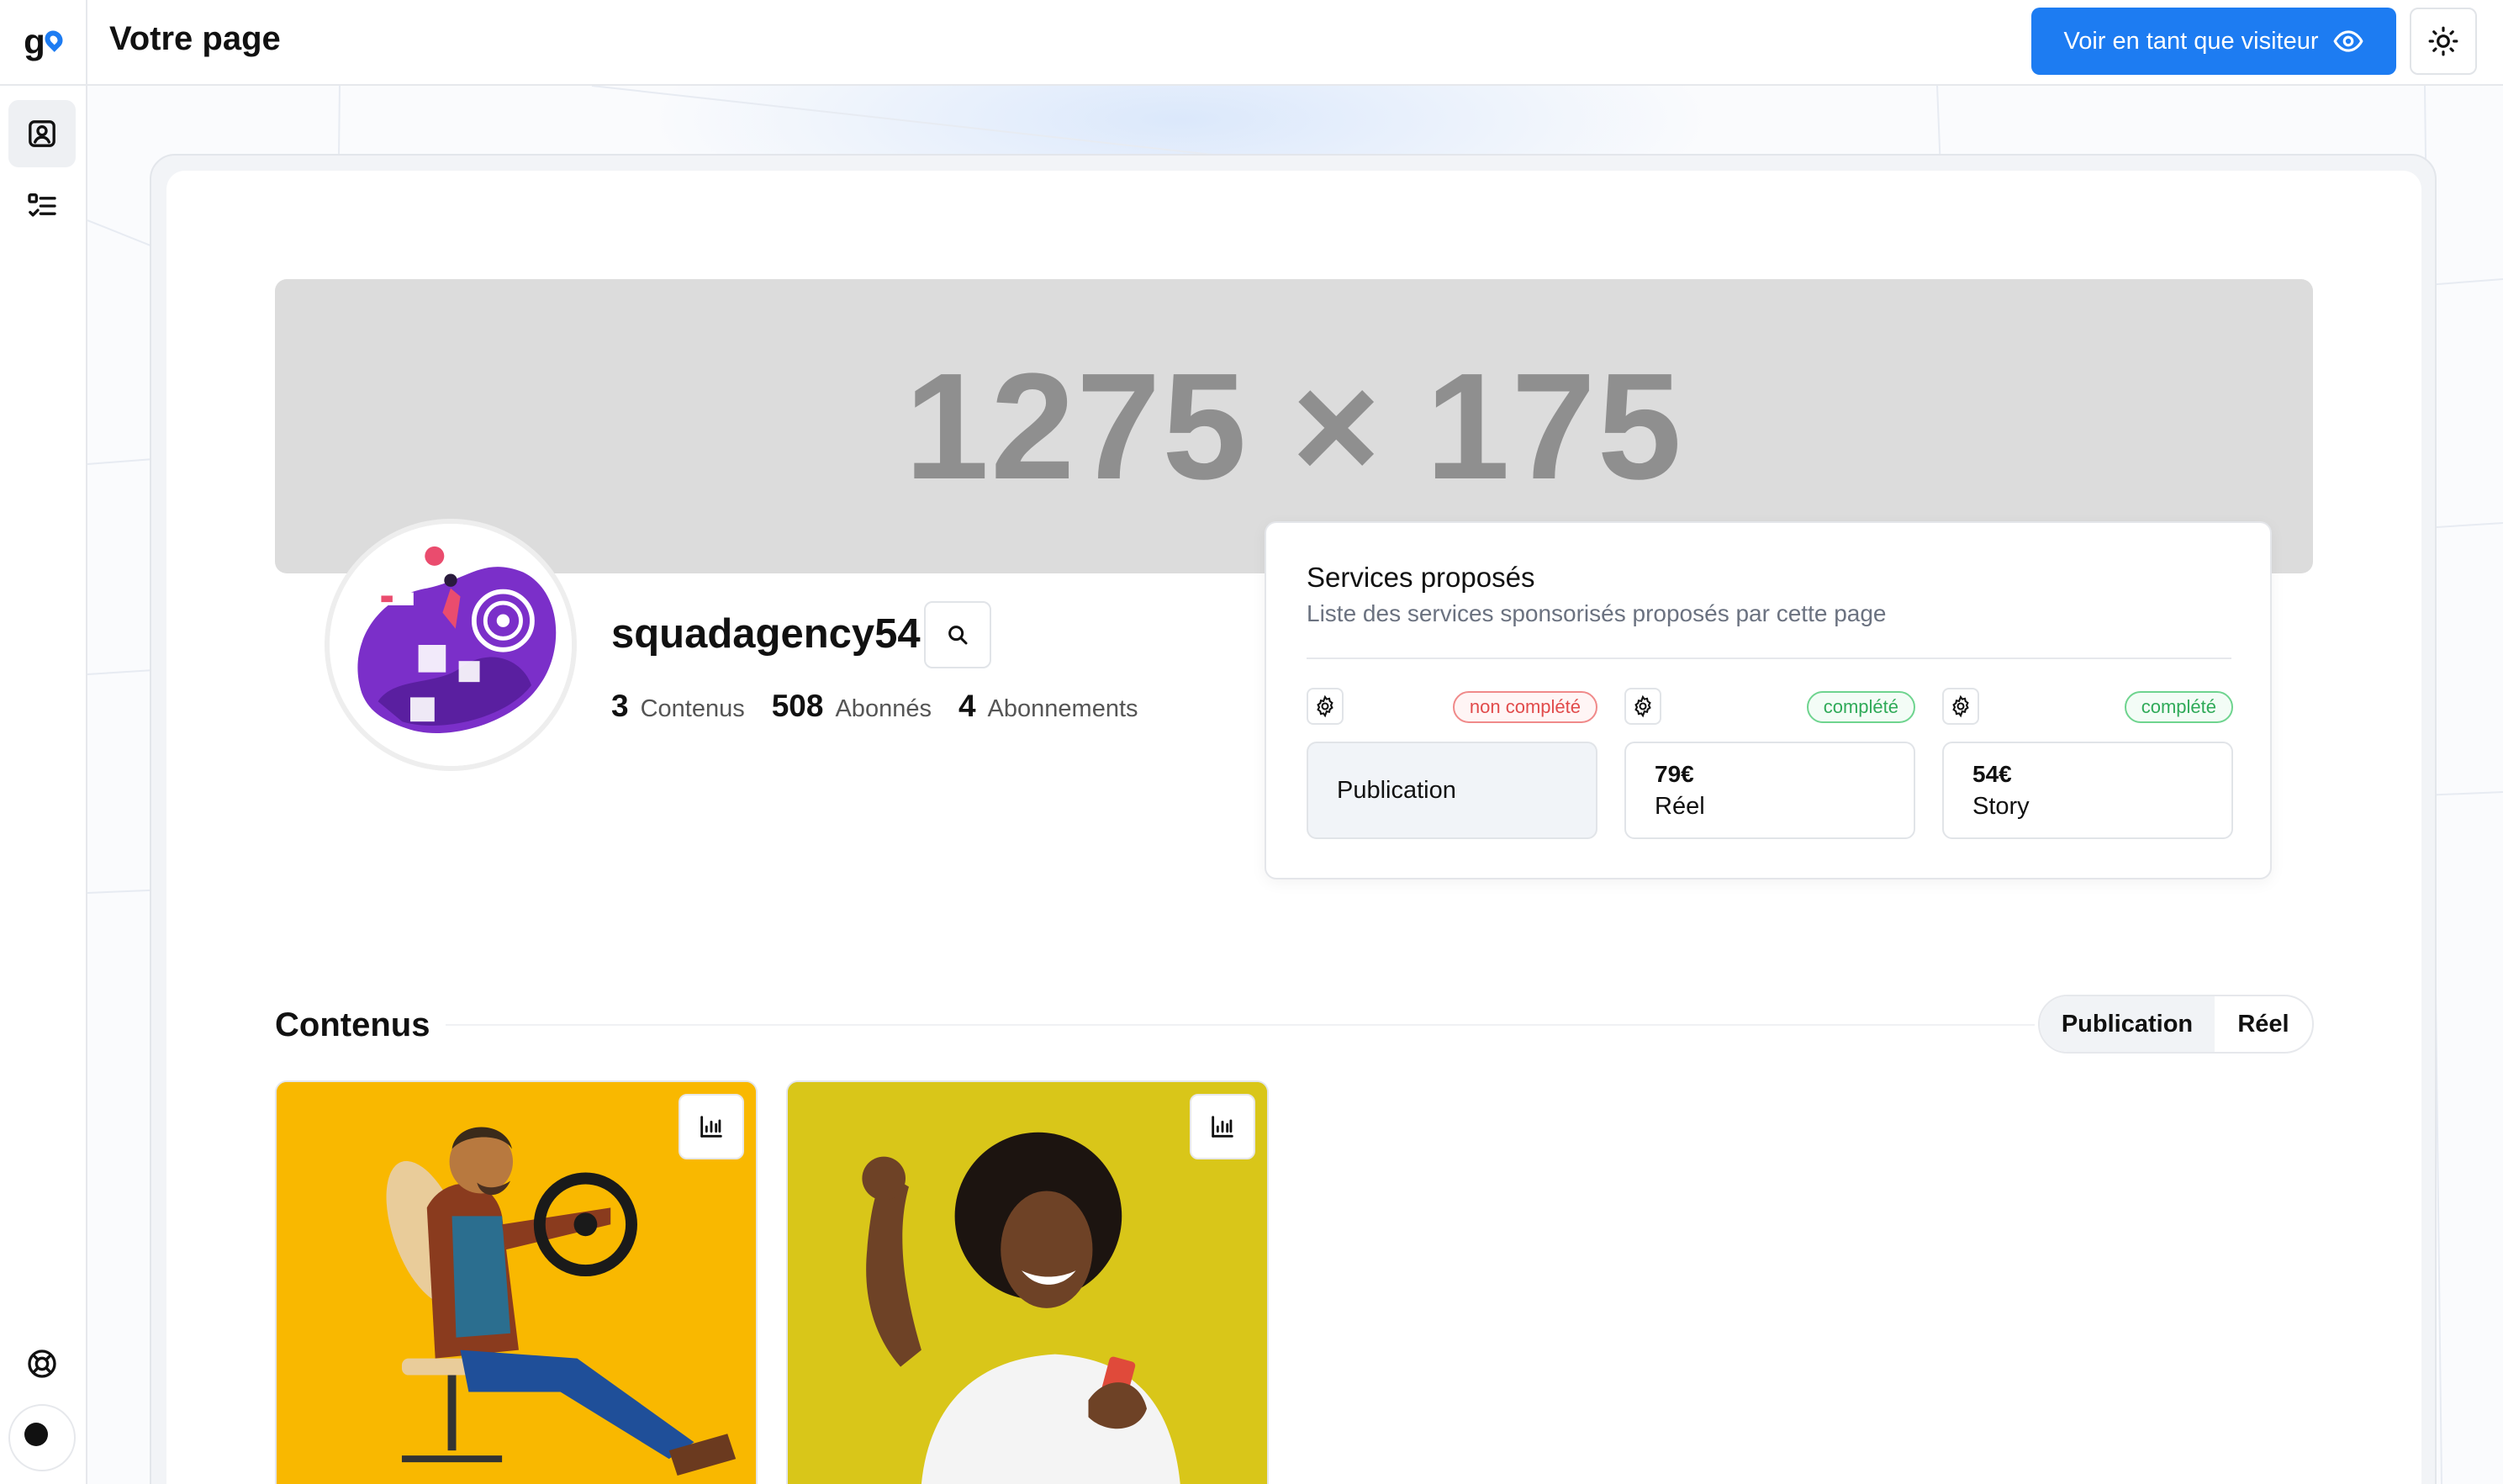 This screenshot has height=1484, width=2503. I want to click on service-name: Réel, so click(1680, 806).